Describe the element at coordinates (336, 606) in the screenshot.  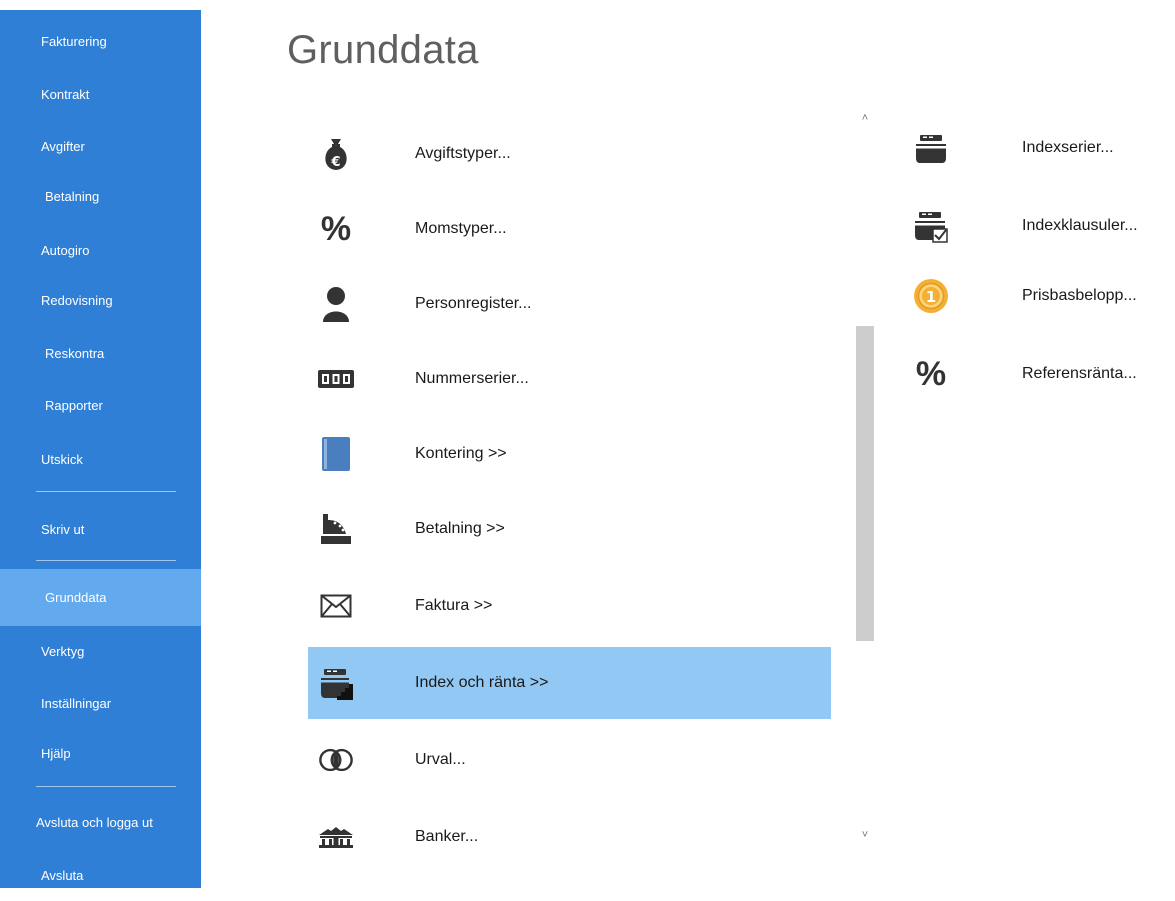
I see `envelope-icon` at that location.